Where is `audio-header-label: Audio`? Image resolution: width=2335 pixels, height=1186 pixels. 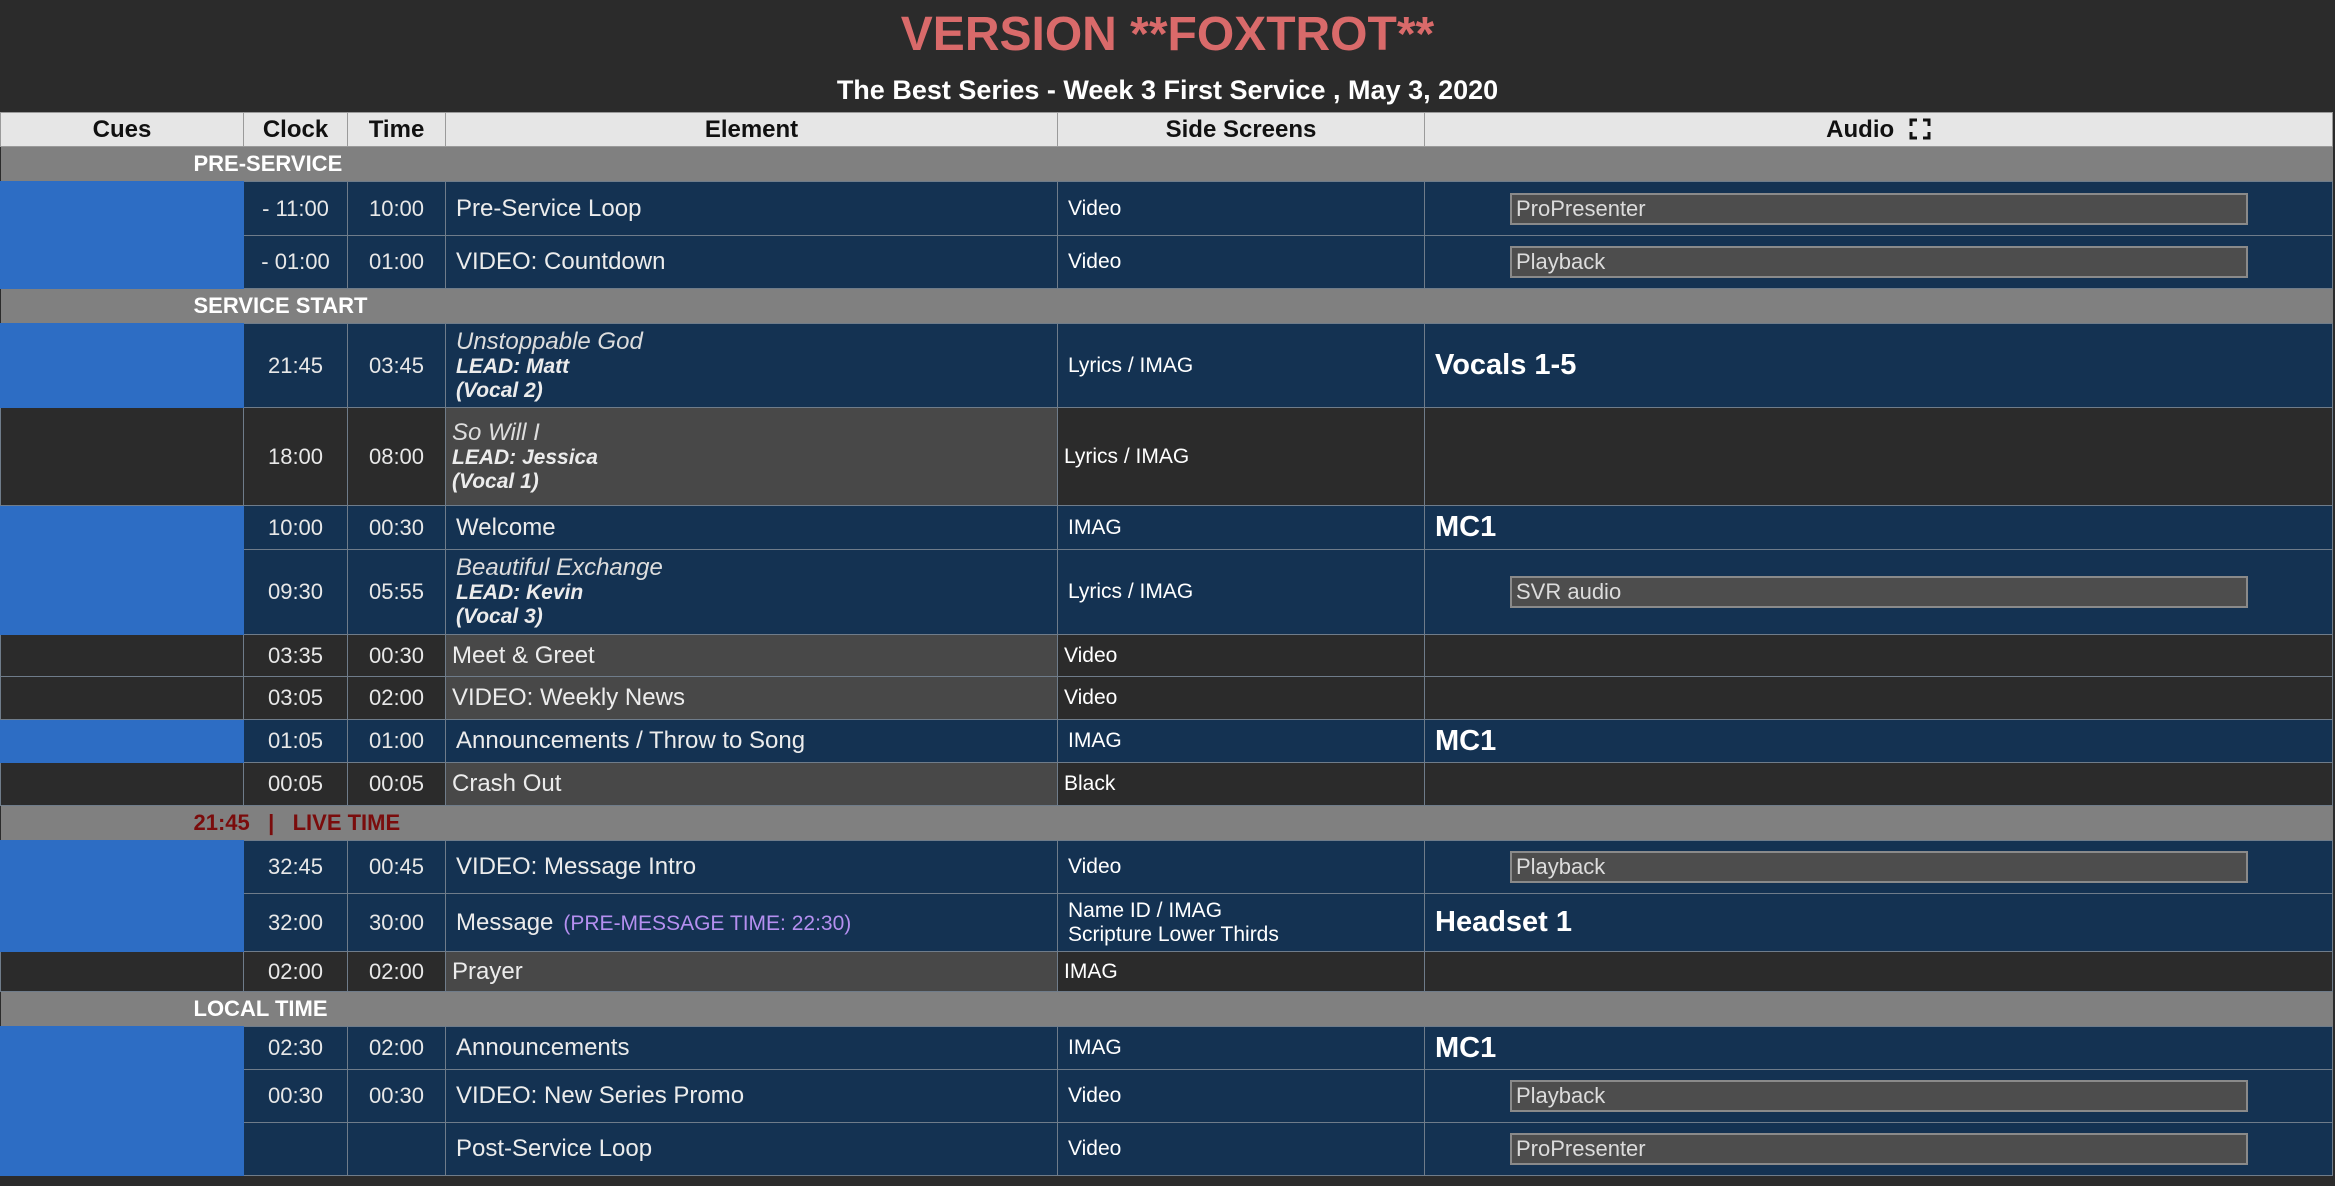 audio-header-label: Audio is located at coordinates (1860, 129).